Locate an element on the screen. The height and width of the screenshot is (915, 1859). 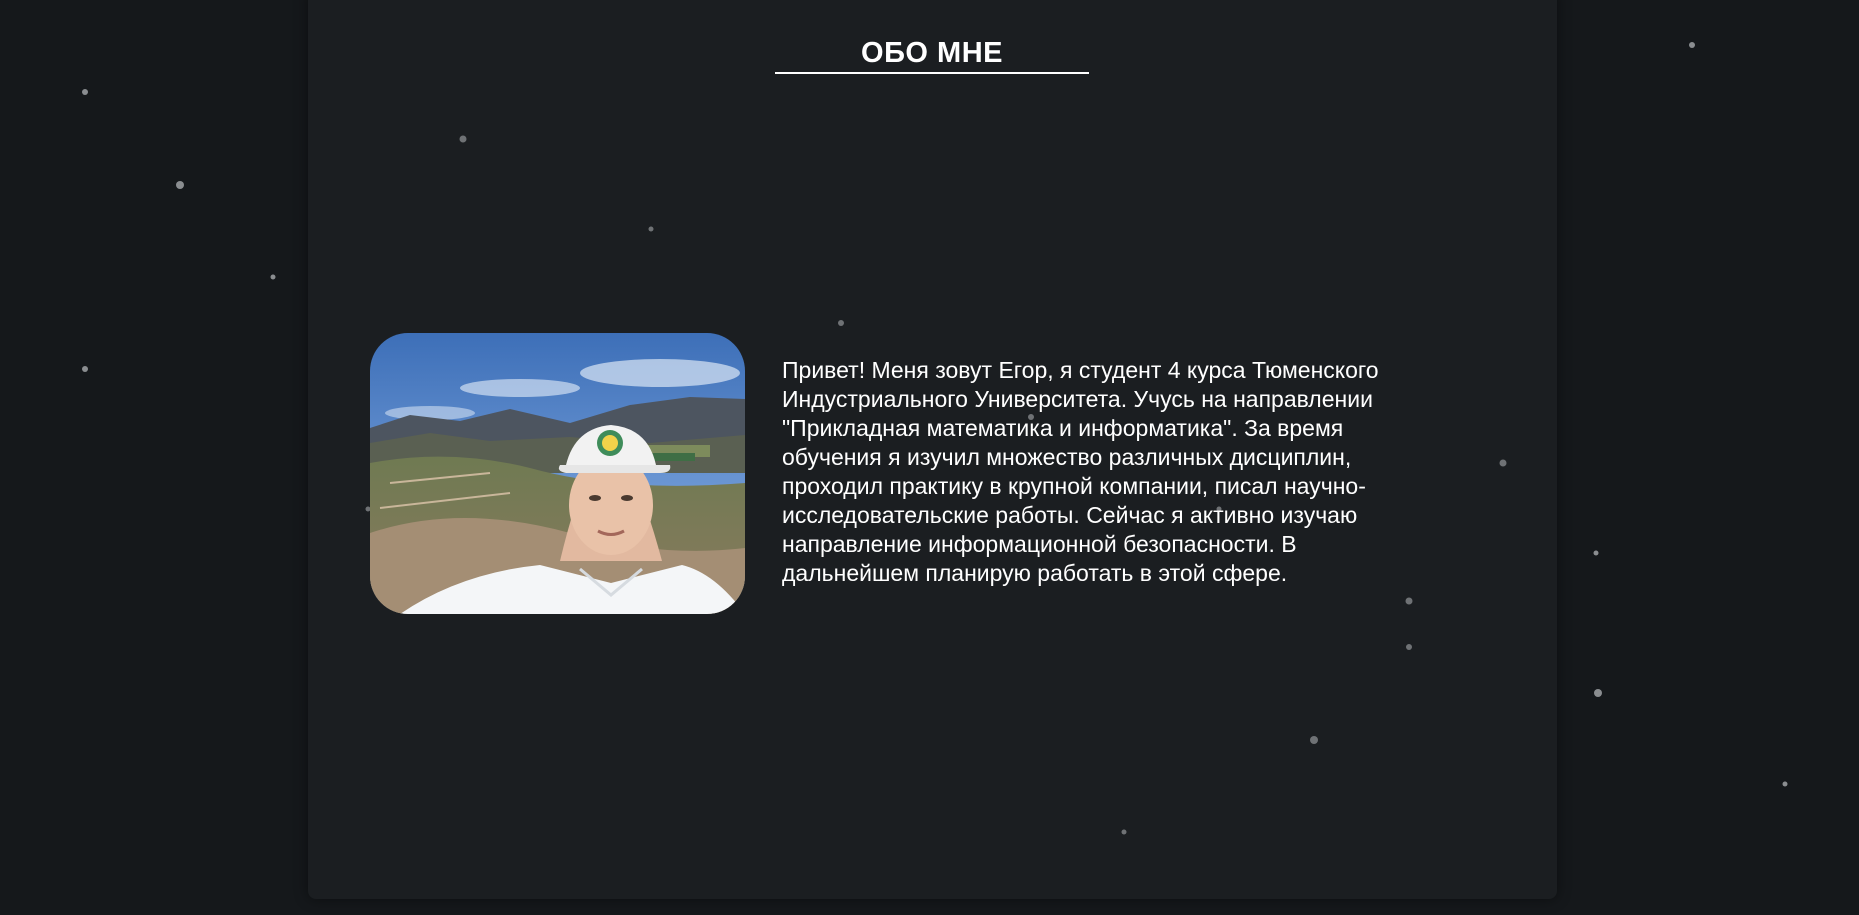
section-title: ОБО МНЕ is located at coordinates (932, 53).